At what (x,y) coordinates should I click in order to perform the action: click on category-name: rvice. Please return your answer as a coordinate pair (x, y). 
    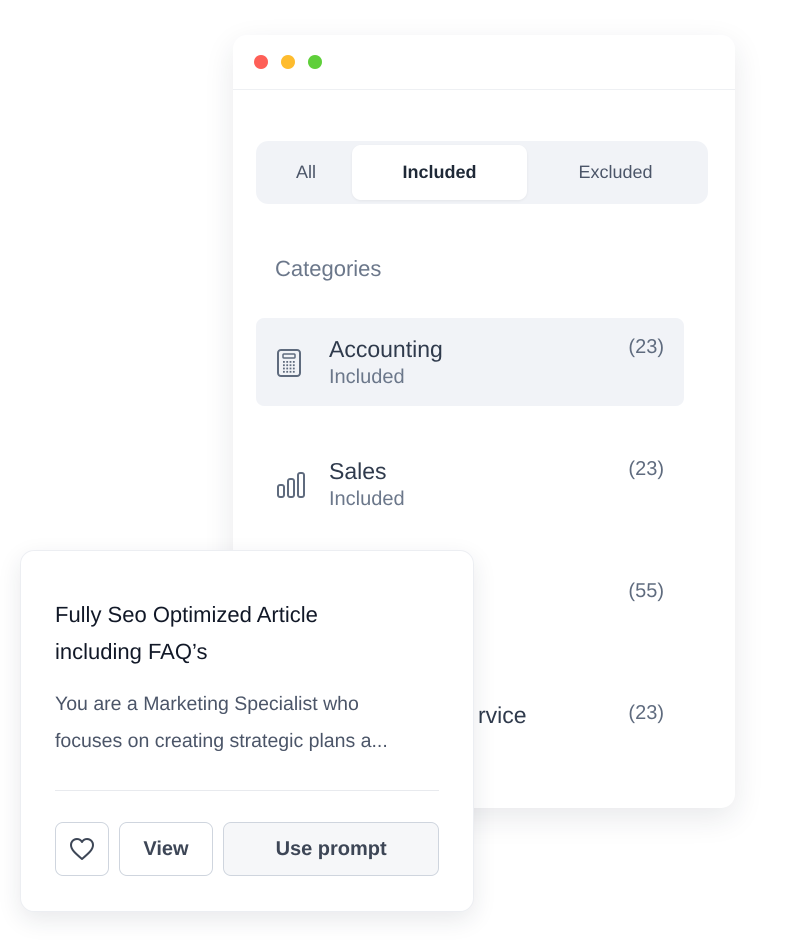
    Looking at the image, I should click on (503, 715).